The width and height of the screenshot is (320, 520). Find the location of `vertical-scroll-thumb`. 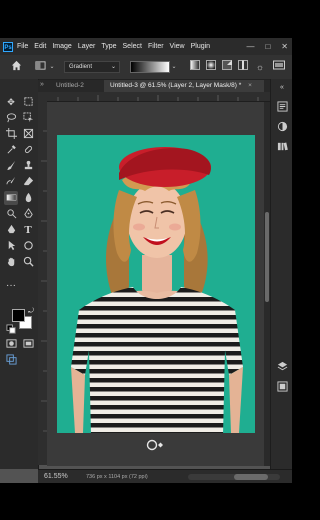

vertical-scroll-thumb is located at coordinates (267, 257).